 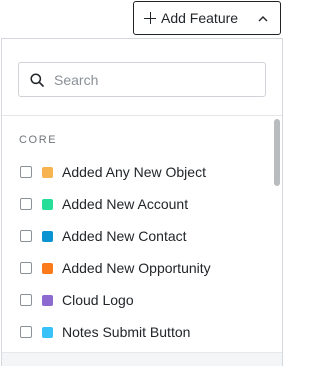 I want to click on list-item: Notes Submit Button, so click(x=136, y=332).